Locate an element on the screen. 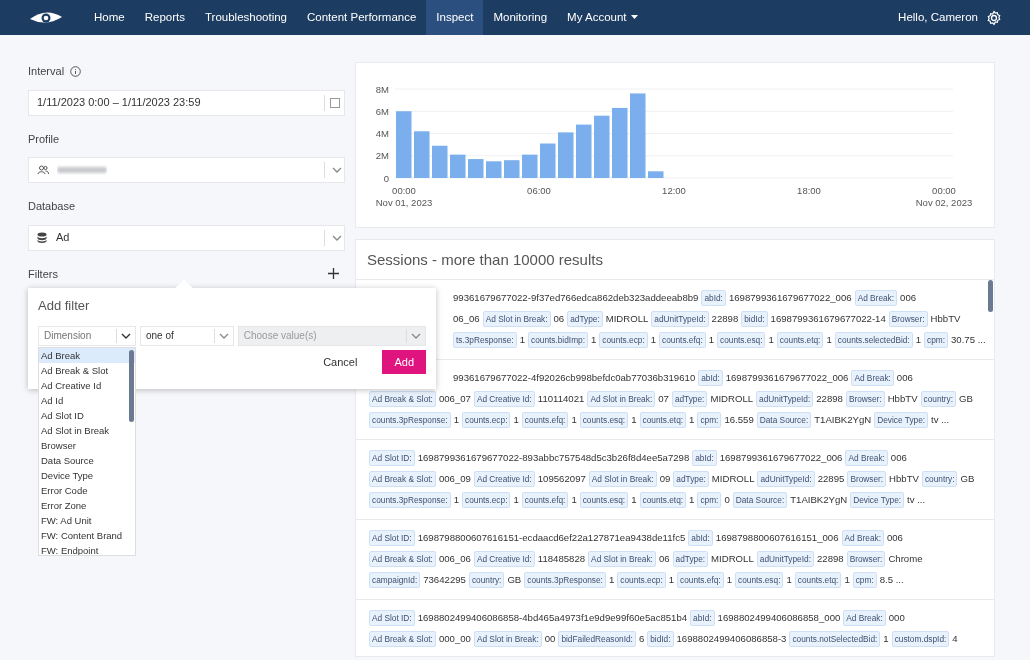  field-key: cpm: is located at coordinates (936, 340).